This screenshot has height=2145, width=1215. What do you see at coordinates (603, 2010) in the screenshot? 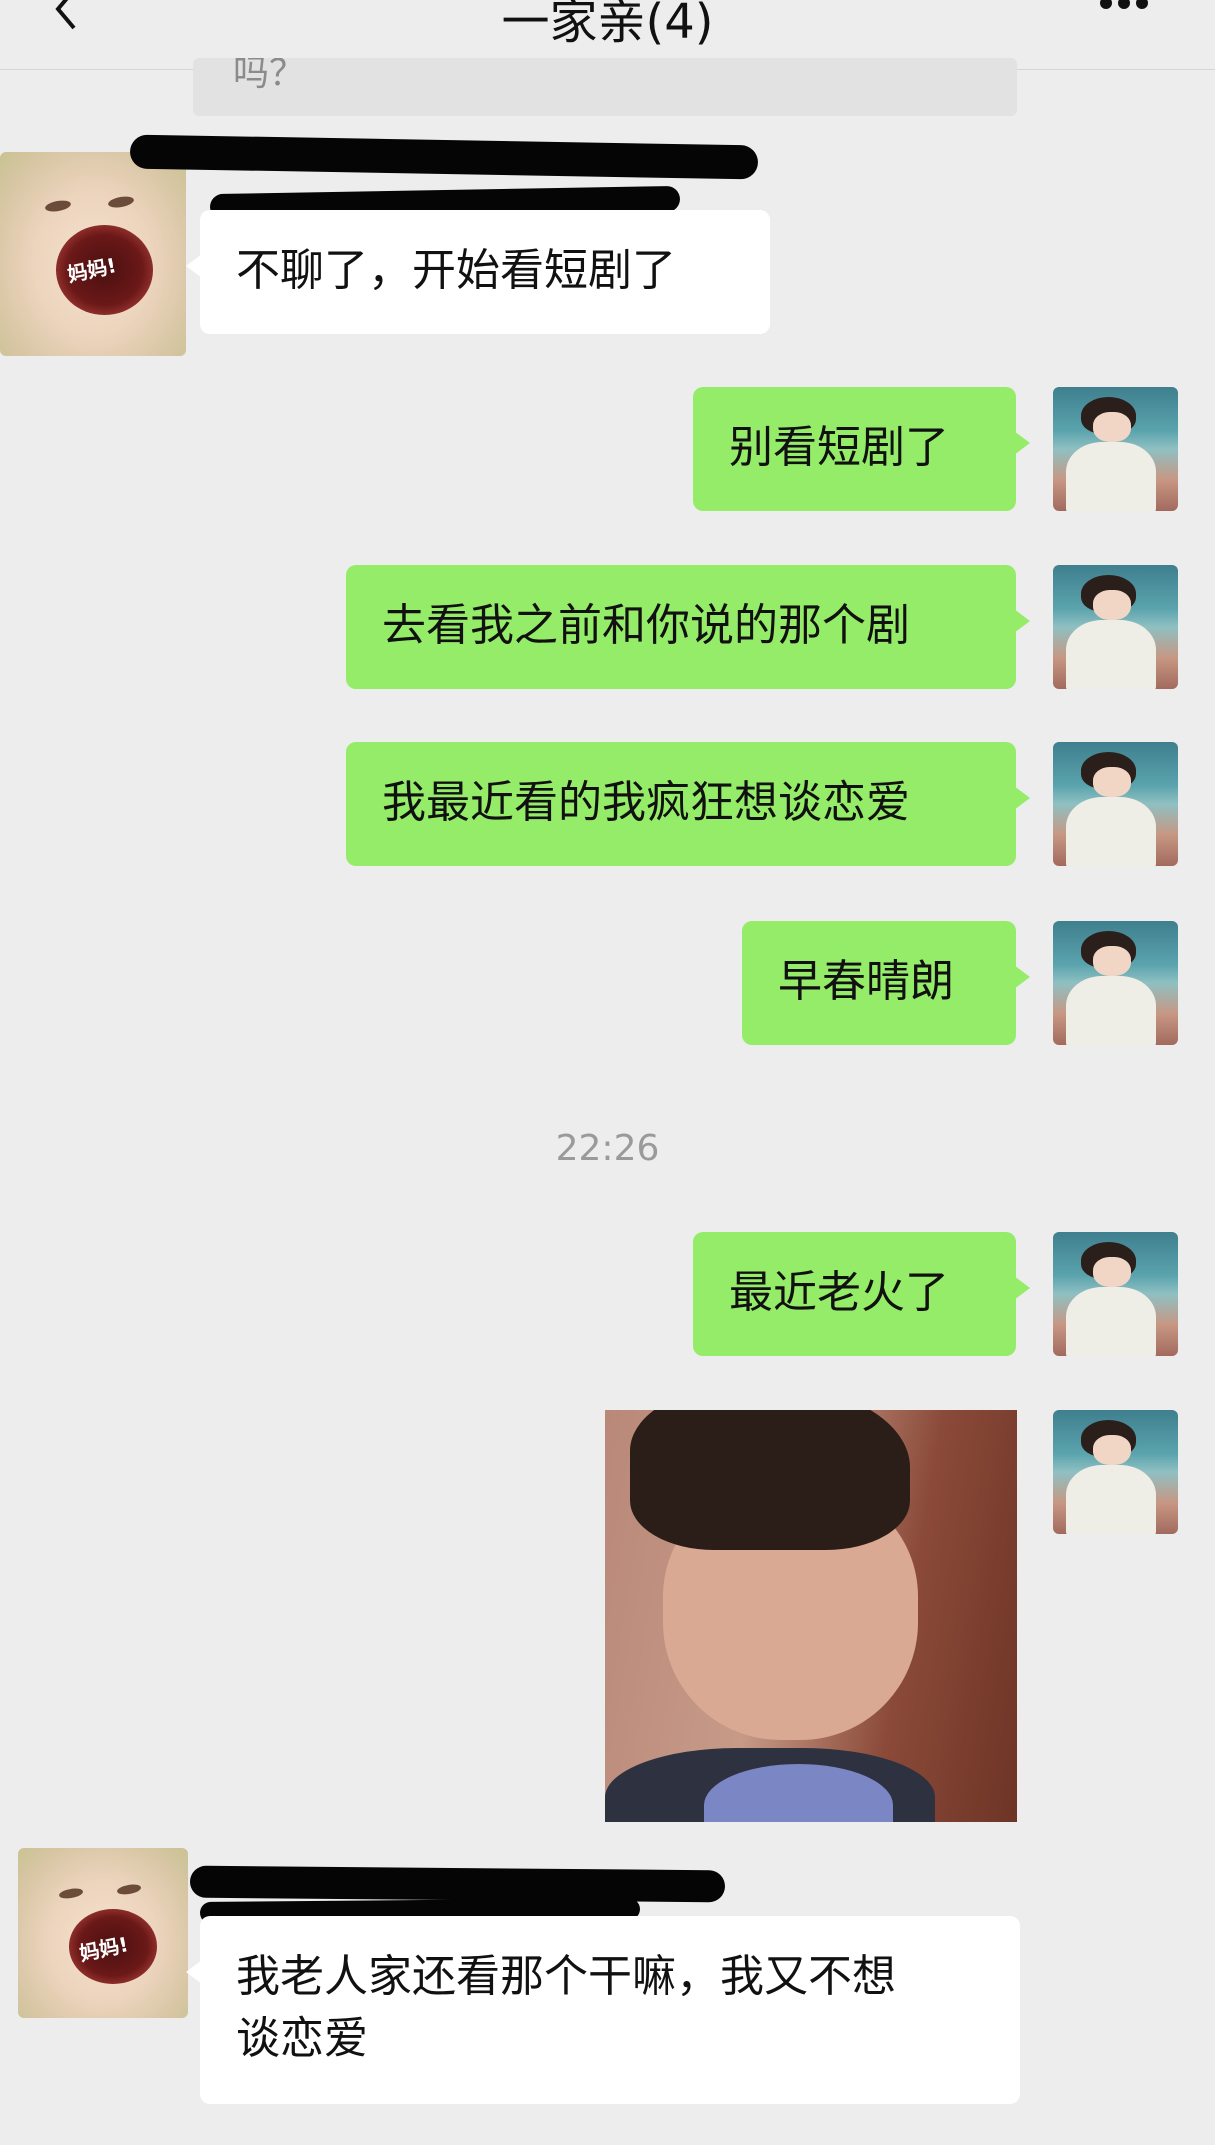
I see `message-bubble: 我老人家还看那个干嘛，我又不想 谈恋爱` at bounding box center [603, 2010].